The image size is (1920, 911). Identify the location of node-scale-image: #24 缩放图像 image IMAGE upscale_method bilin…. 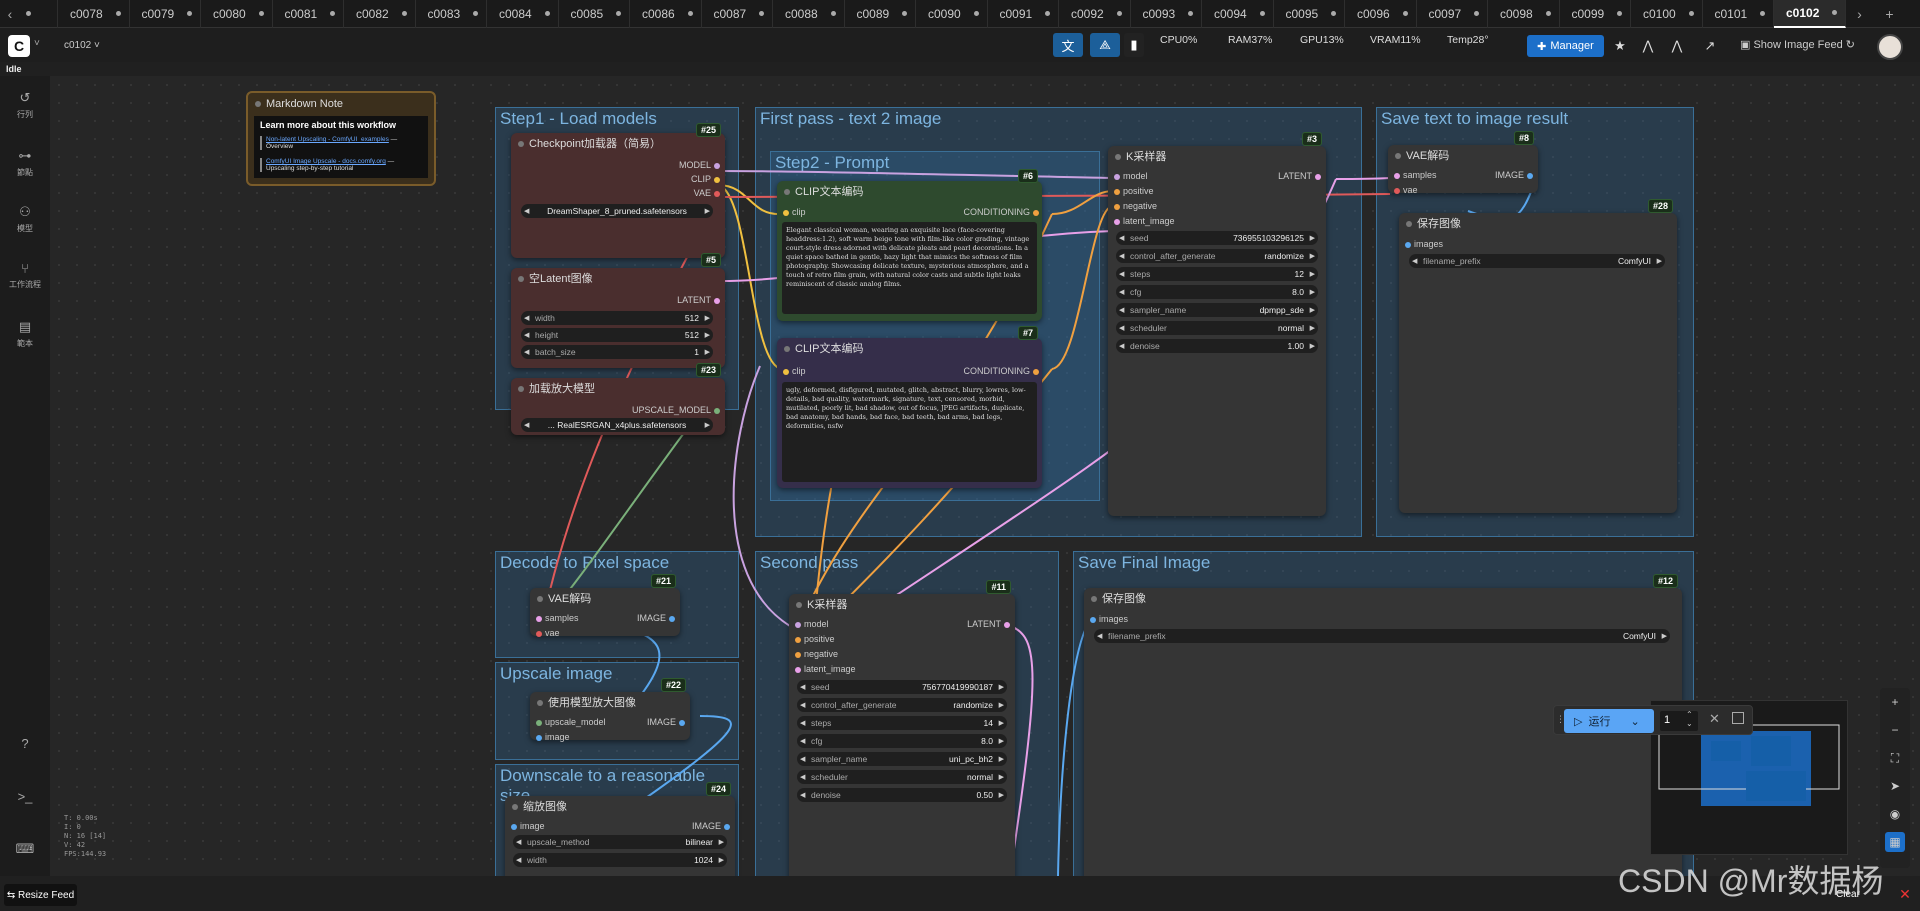
(620, 829).